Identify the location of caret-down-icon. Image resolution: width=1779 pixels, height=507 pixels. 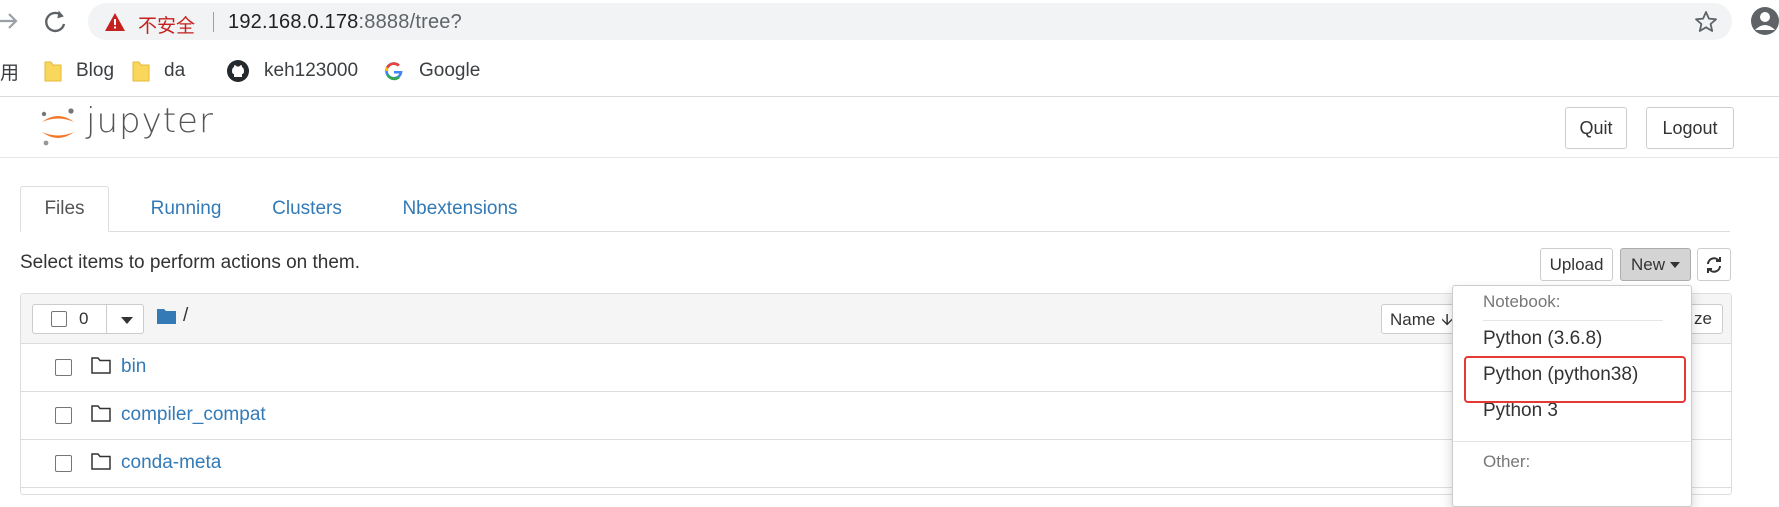
(1675, 264).